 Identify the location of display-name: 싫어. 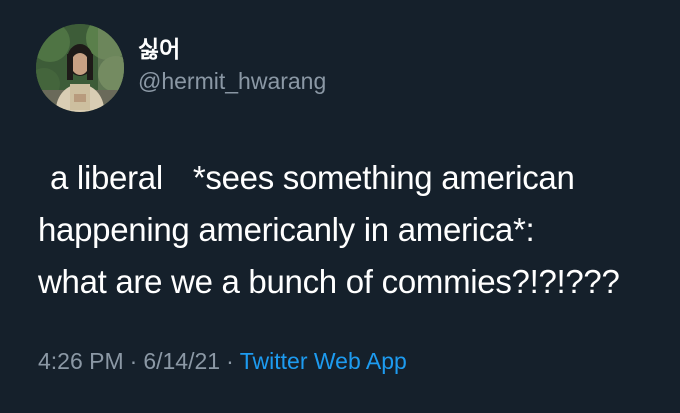
(232, 50).